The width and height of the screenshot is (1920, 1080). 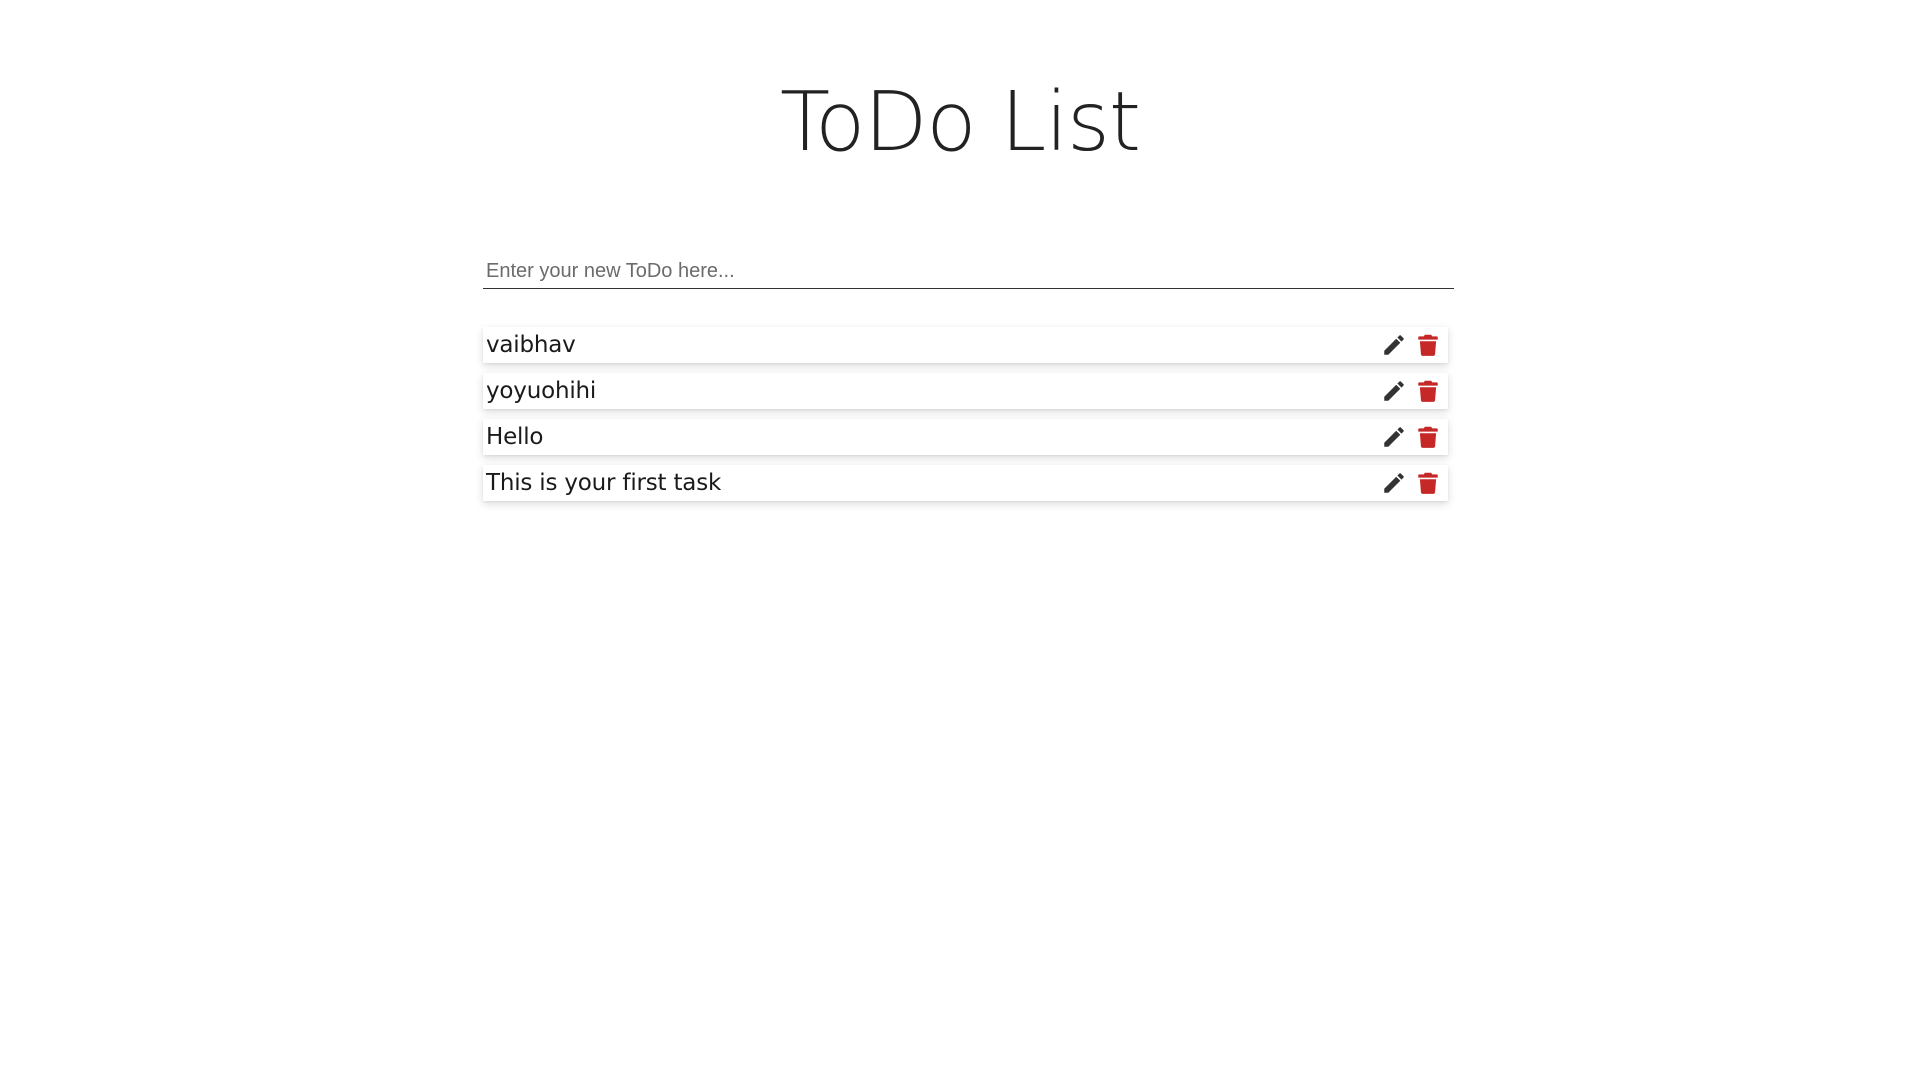 What do you see at coordinates (960, 122) in the screenshot?
I see `page-title: ToDo List` at bounding box center [960, 122].